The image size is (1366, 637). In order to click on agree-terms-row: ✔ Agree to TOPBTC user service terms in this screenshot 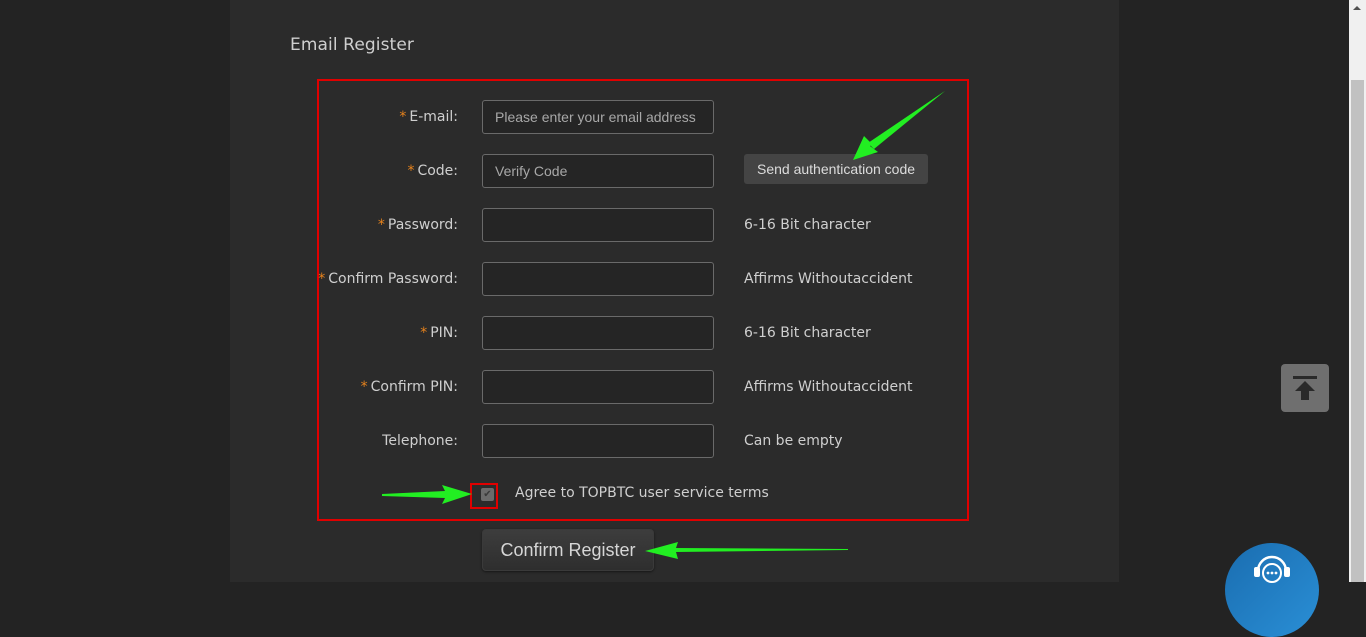, I will do `click(674, 495)`.